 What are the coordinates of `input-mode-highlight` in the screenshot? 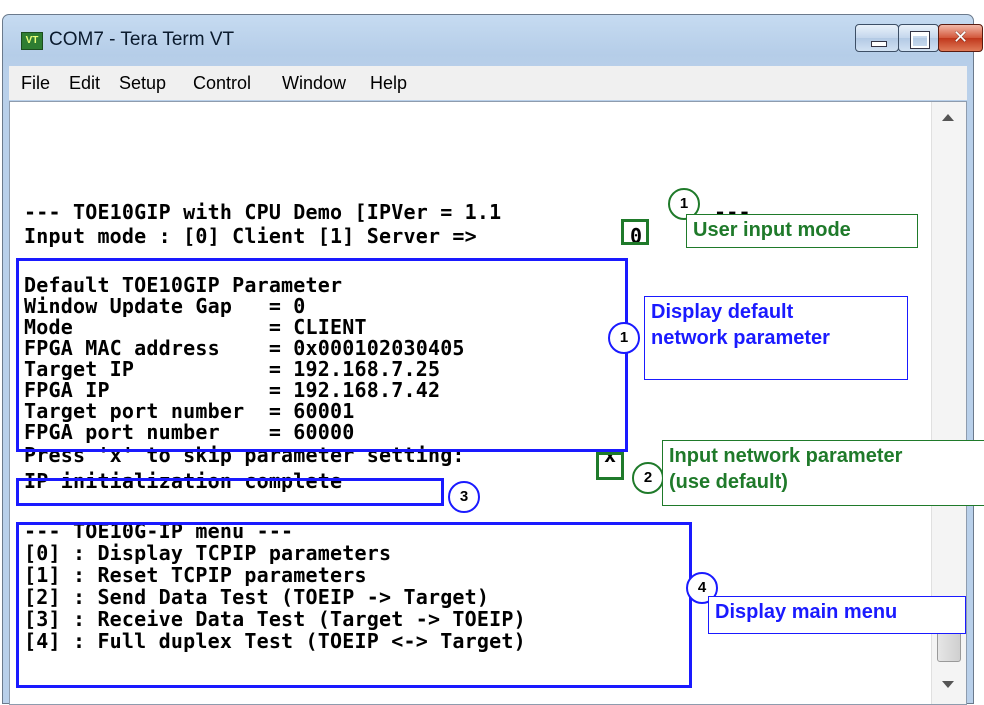 It's located at (635, 232).